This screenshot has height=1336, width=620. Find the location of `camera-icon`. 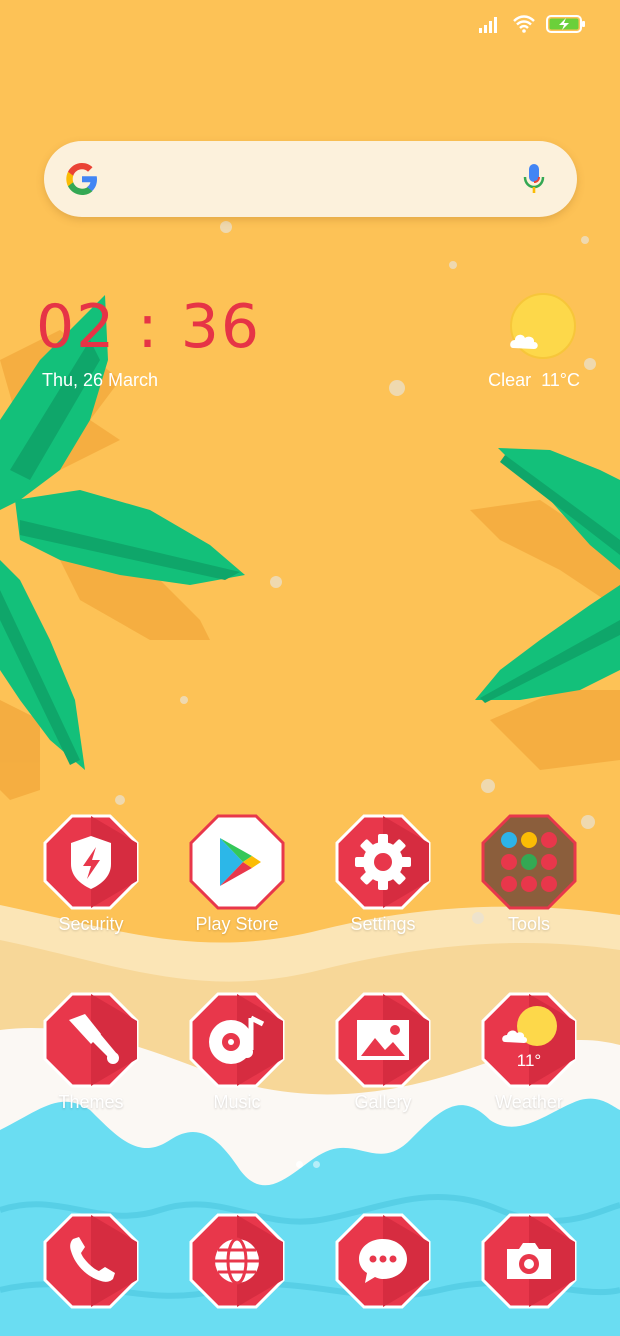

camera-icon is located at coordinates (529, 1261).